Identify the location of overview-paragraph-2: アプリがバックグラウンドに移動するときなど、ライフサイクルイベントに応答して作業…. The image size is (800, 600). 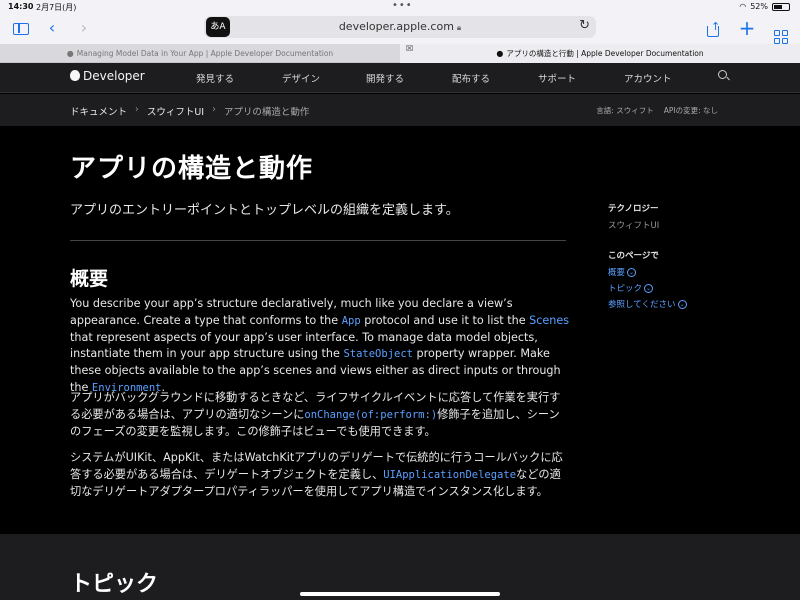
(320, 415).